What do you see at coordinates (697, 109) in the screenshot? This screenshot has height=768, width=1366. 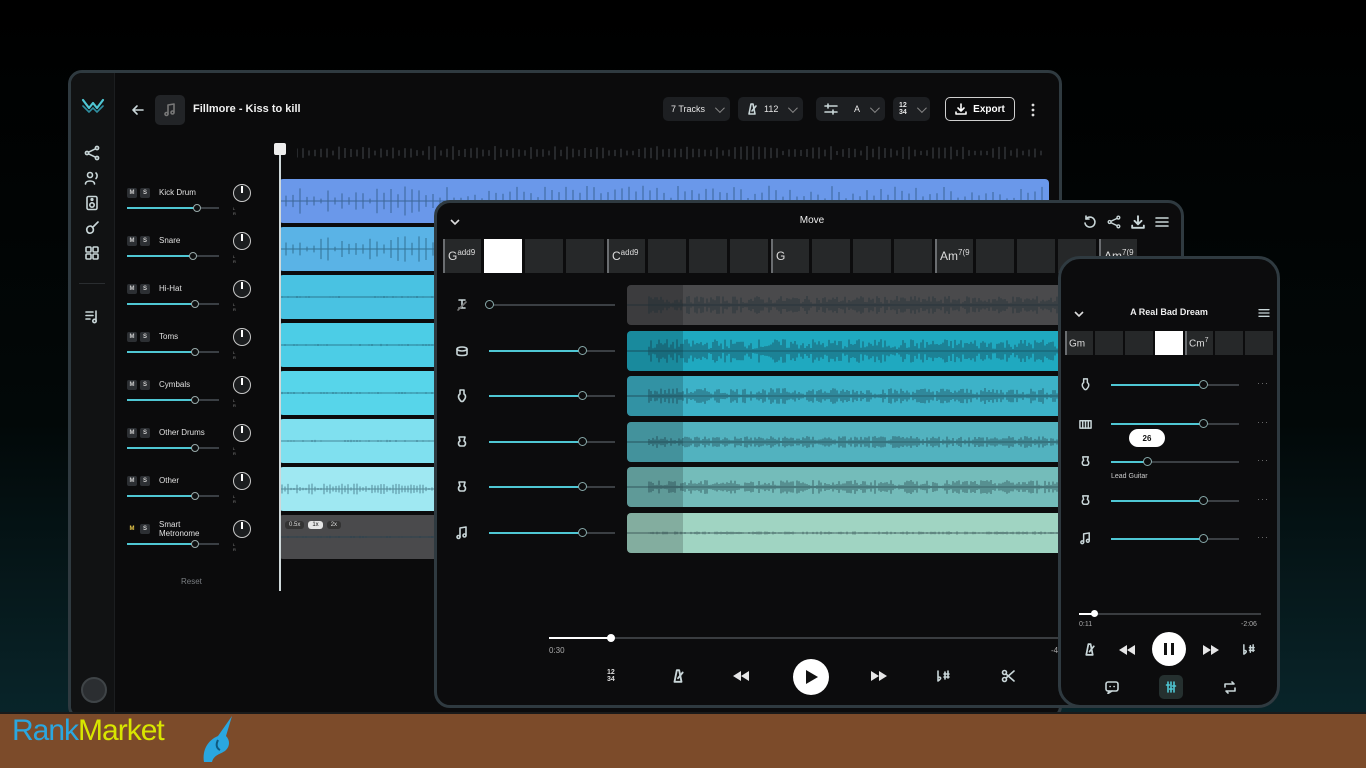 I see `tracks-dropdown: 7 Tracks` at bounding box center [697, 109].